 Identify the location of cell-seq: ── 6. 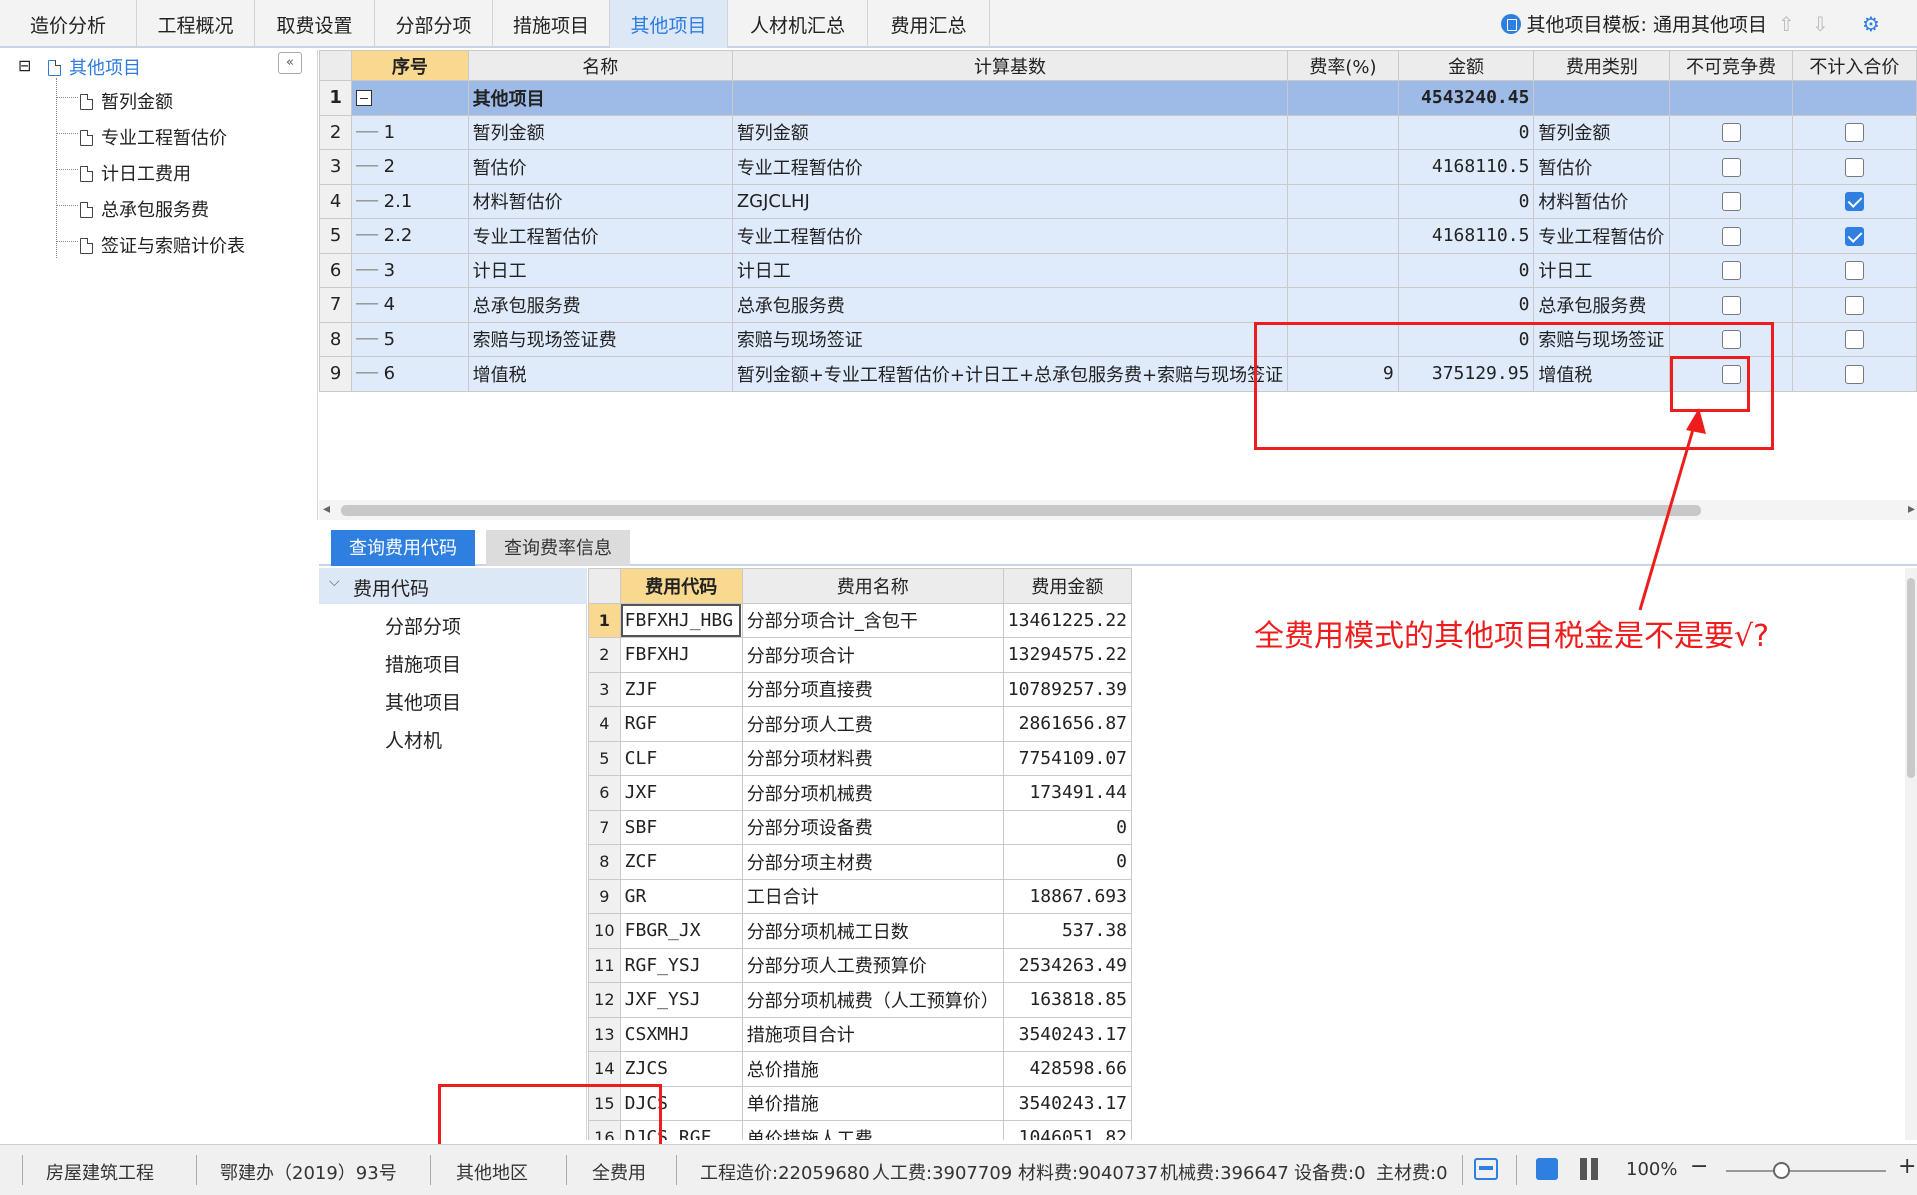
(410, 374).